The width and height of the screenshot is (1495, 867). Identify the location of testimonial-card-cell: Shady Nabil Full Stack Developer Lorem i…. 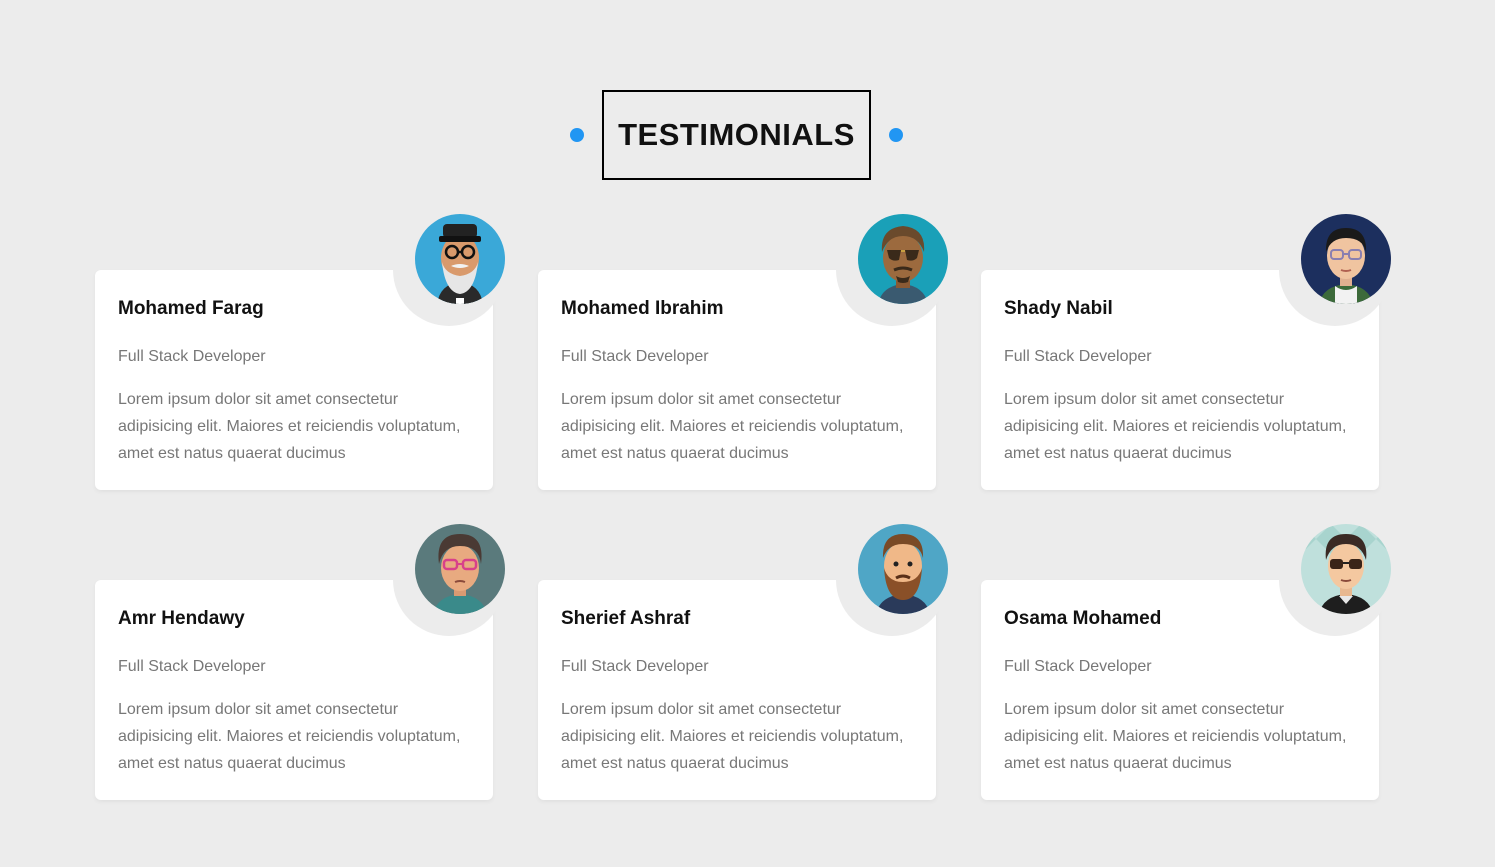
(1186, 352).